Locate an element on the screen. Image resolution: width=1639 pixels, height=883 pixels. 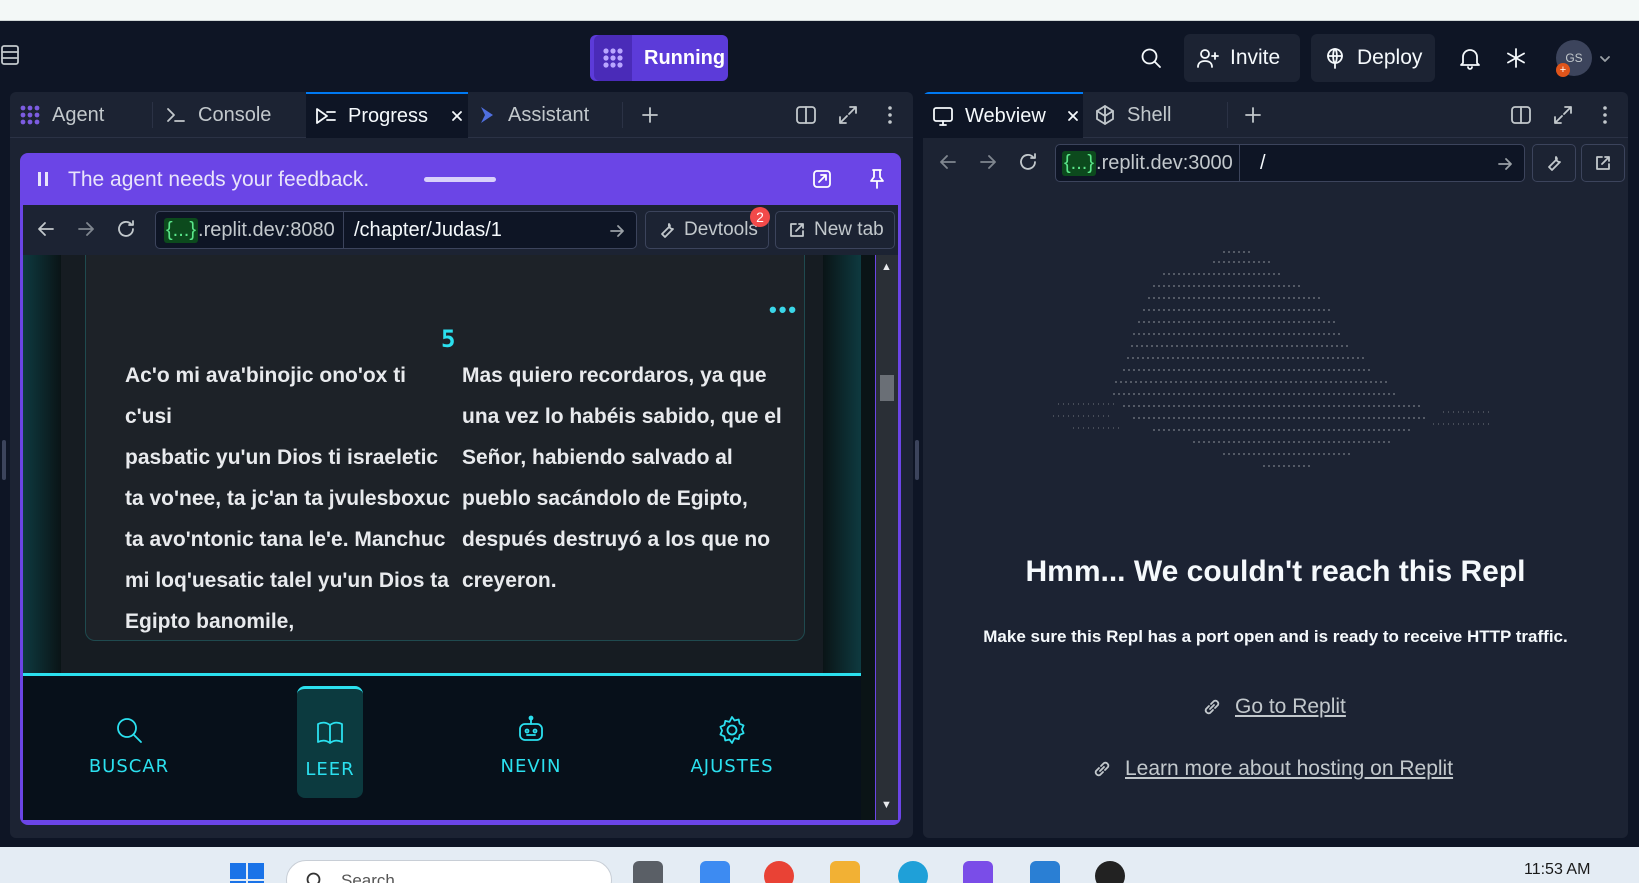
host-domain: .replit.dev:8080 is located at coordinates (266, 229).